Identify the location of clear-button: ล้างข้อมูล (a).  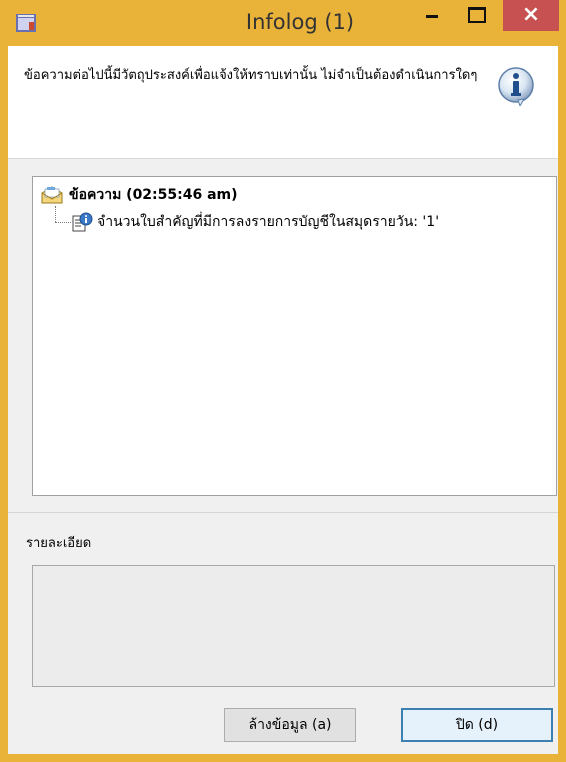
(290, 725).